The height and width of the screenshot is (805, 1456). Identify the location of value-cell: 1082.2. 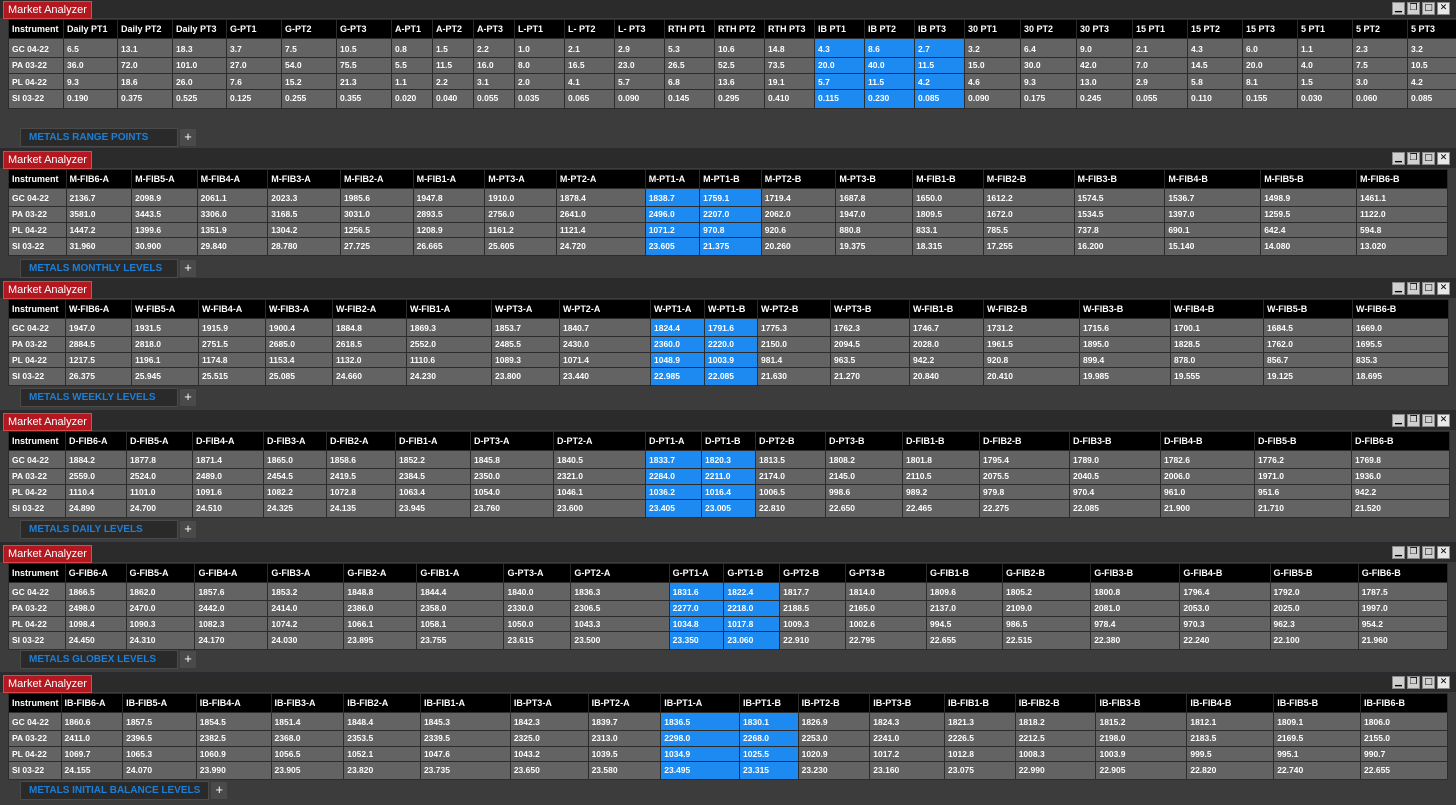
(295, 492).